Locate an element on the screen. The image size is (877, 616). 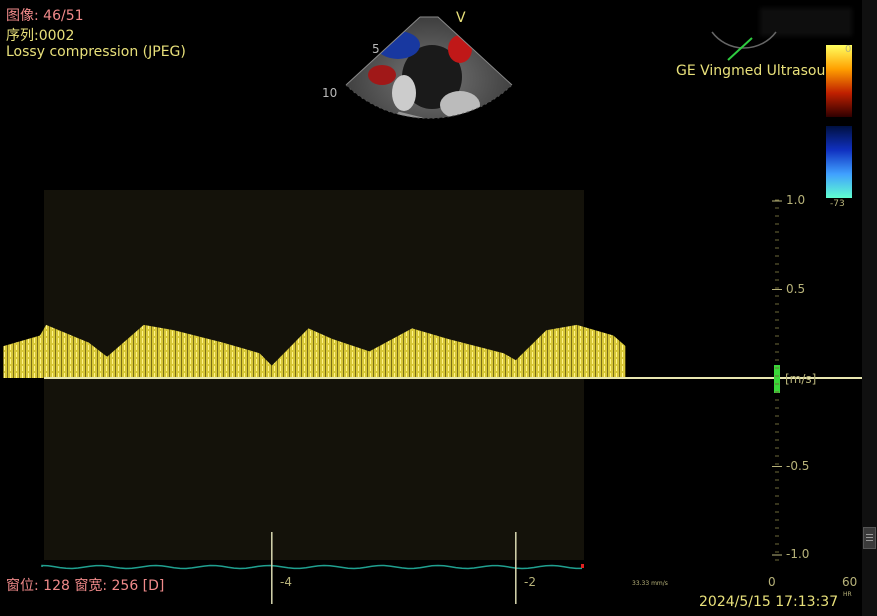
ecg-cursor is located at coordinates (582, 566).